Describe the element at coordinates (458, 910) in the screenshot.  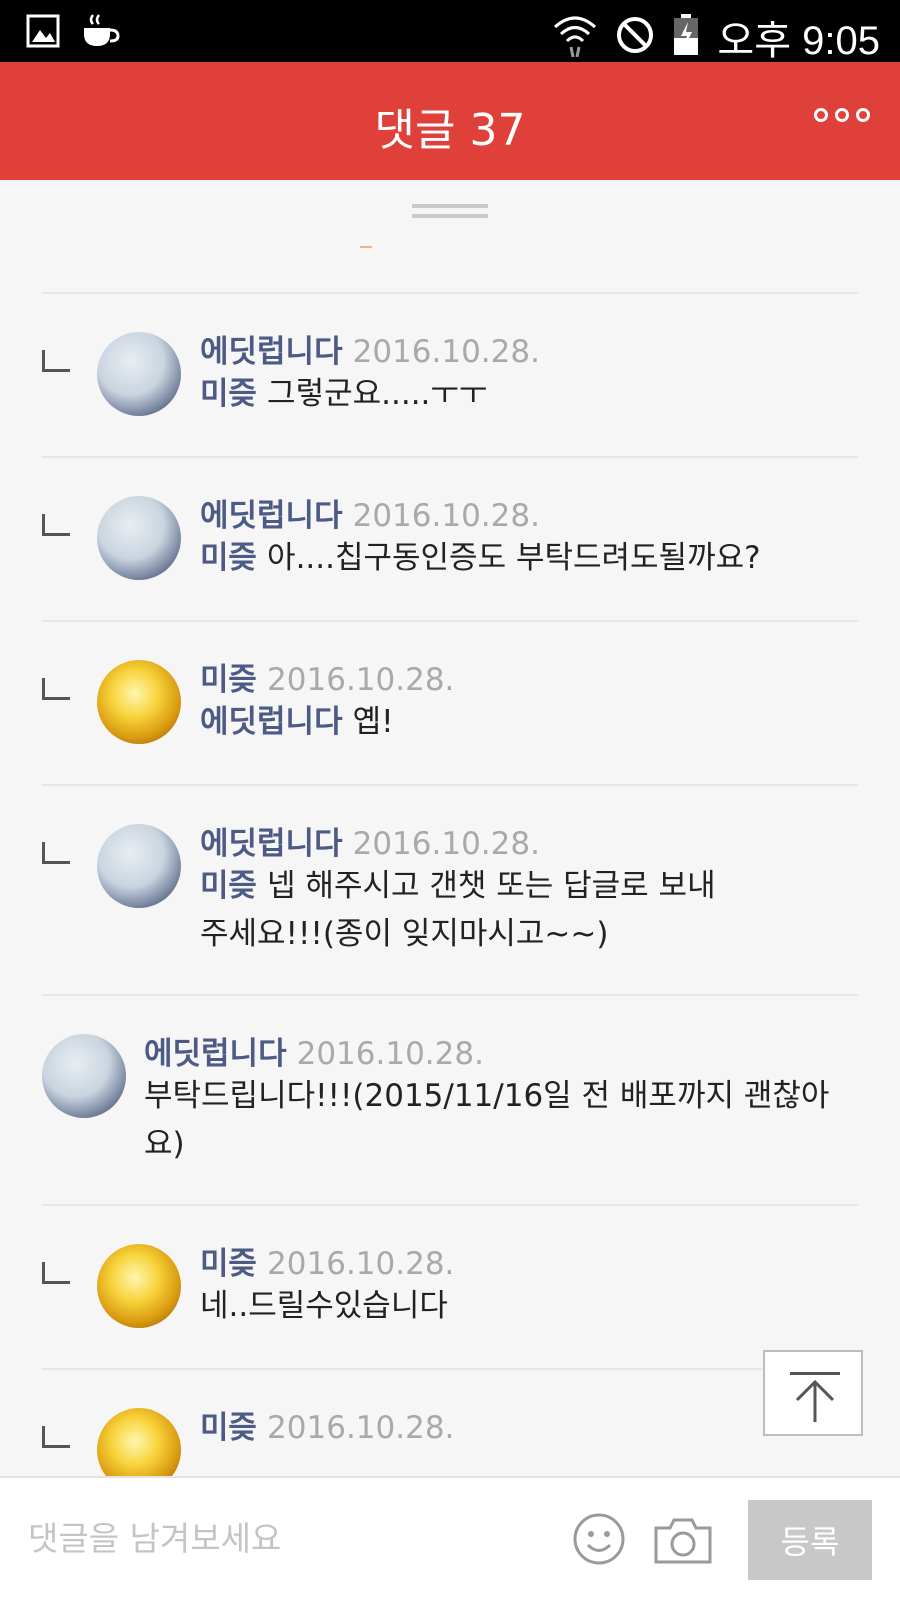
I see `comment-text: 넵 해주시고 갠챗 또는 답글로 보내주세요!!!(종이 잊지마시고~~)` at that location.